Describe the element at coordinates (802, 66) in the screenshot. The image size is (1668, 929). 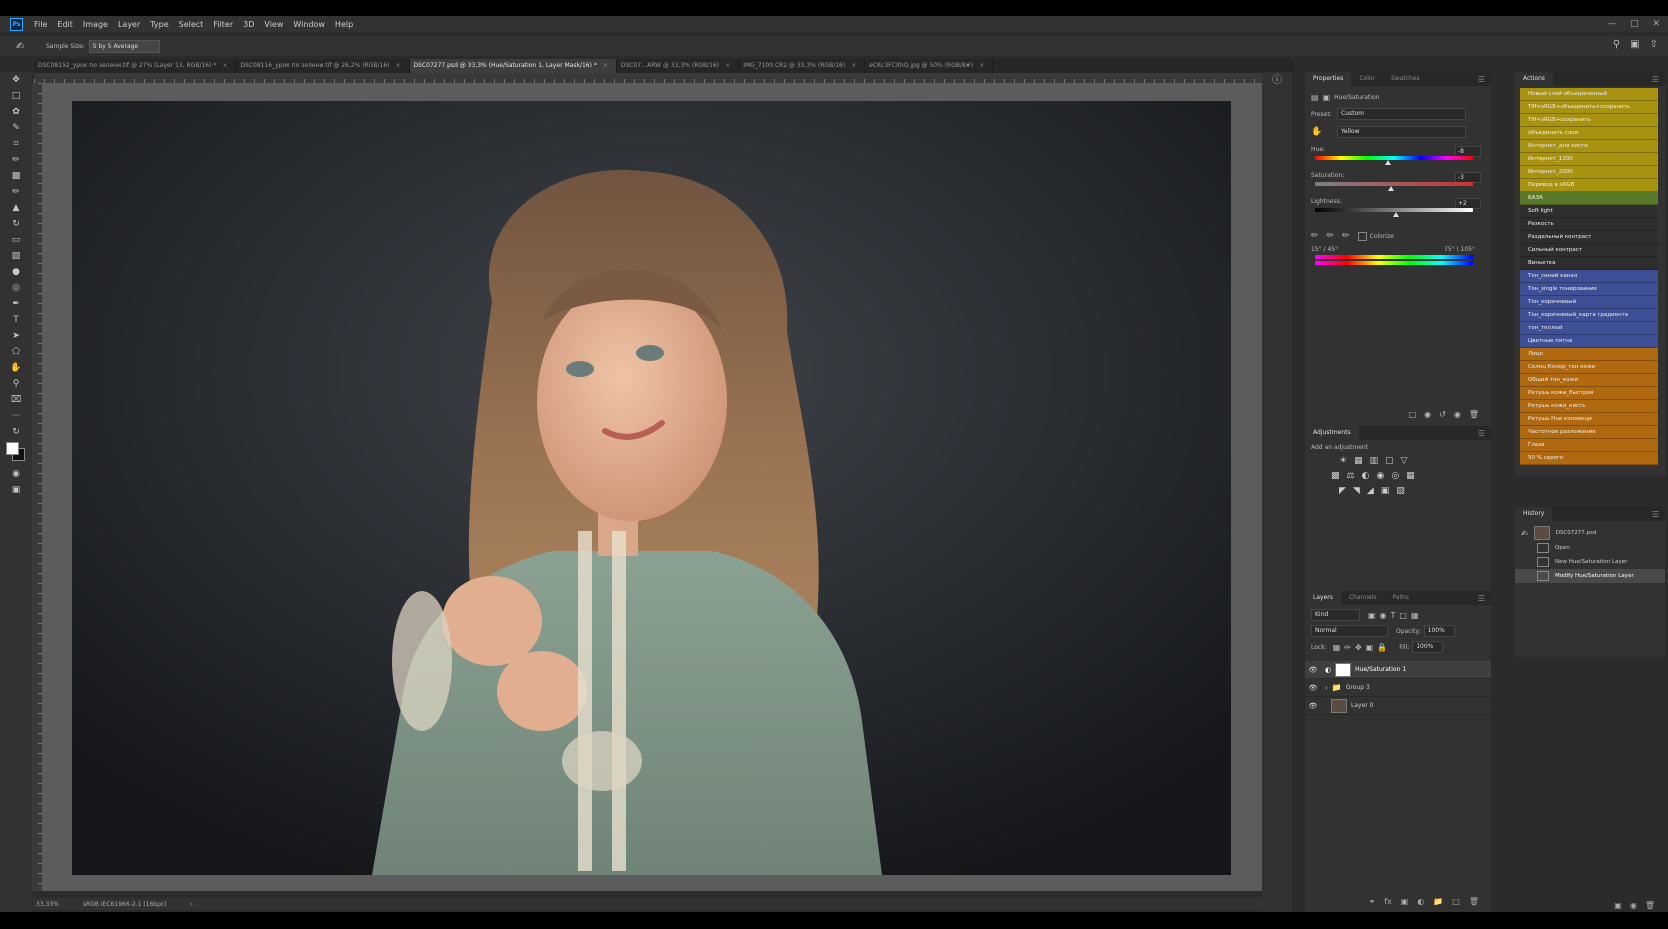
I see `doc-tab: IMG_7100.CR2 @ 33,3% (RGB/16) ×` at that location.